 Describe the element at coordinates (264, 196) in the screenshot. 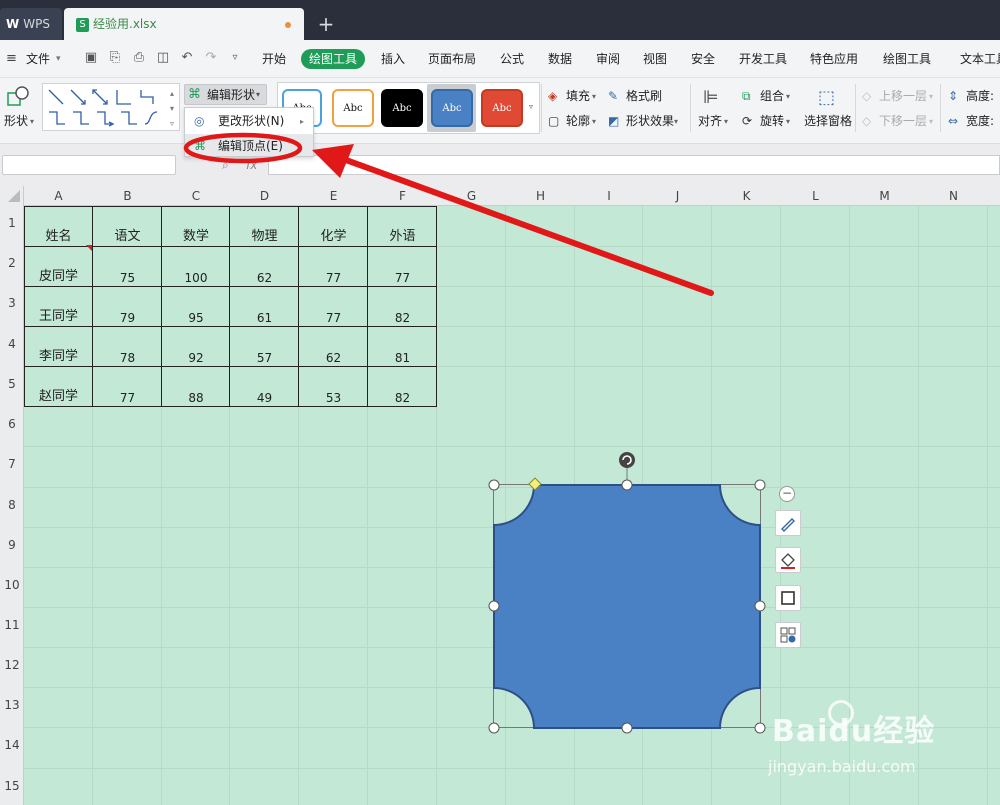

I see `column-header-d: D` at that location.